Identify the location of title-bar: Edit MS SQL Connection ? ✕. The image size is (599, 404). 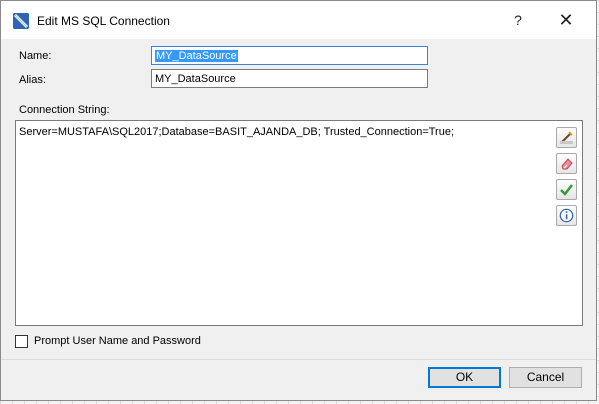
(298, 20).